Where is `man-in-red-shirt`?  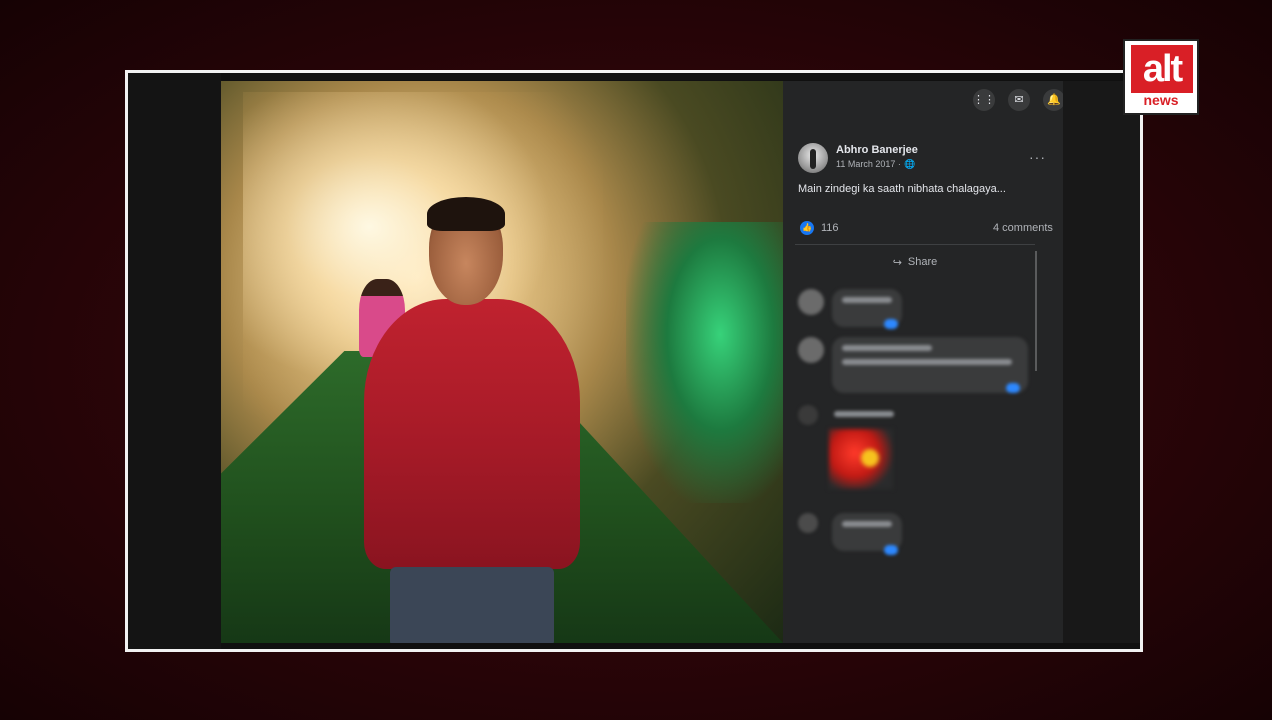
man-in-red-shirt is located at coordinates (471, 420).